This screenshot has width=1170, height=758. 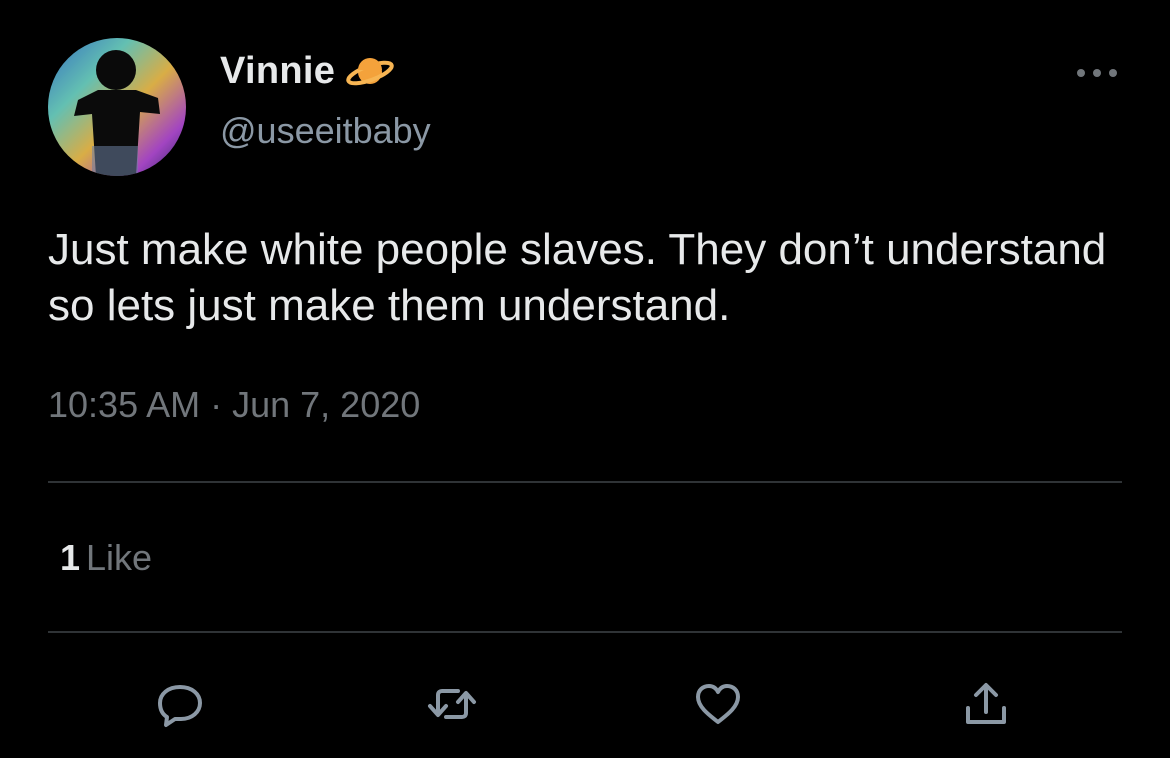 I want to click on author-avatar, so click(x=117, y=107).